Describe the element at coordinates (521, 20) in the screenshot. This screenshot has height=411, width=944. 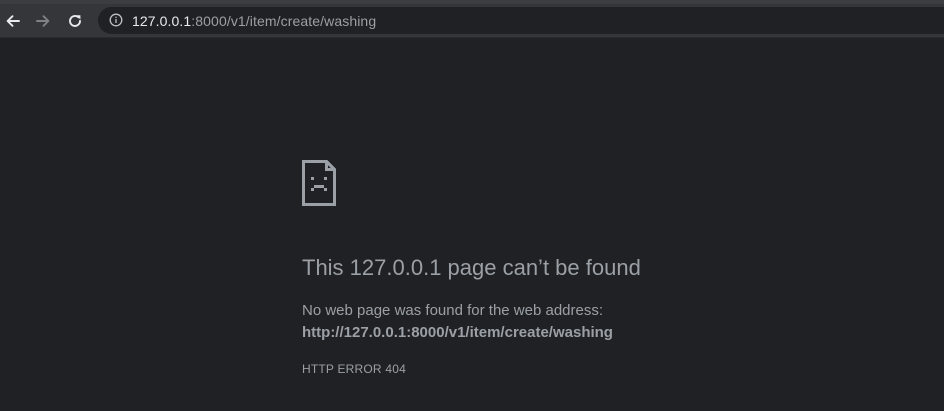
I see `address-bar: 127.0.0.1:8000/v1/item/create/washing` at that location.